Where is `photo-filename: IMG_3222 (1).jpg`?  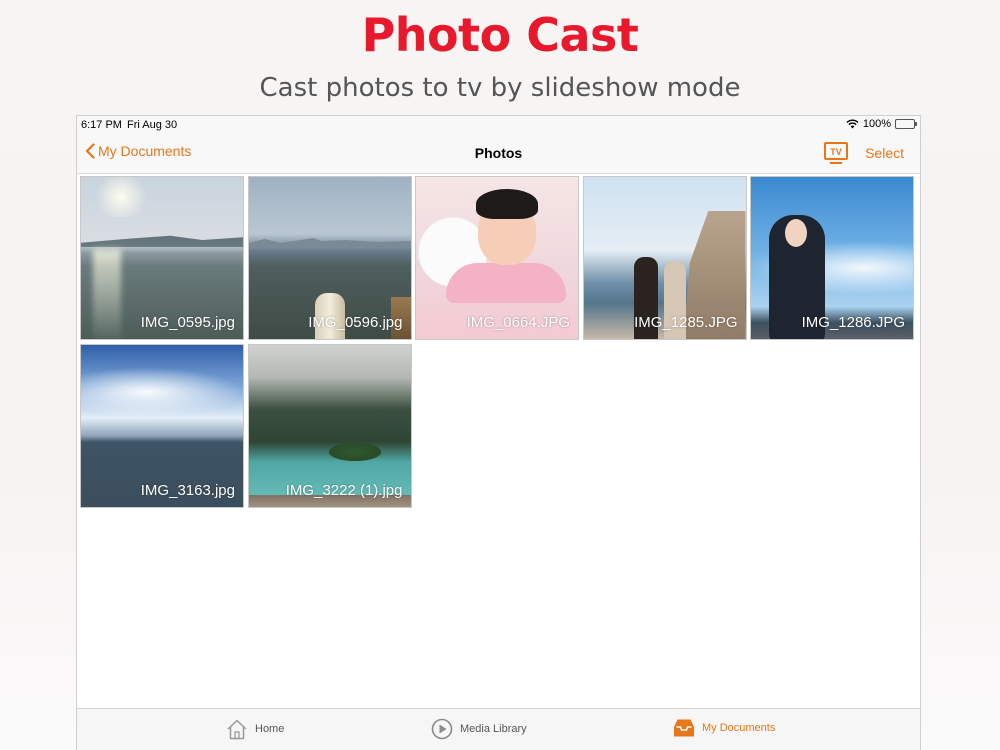
photo-filename: IMG_3222 (1).jpg is located at coordinates (344, 490).